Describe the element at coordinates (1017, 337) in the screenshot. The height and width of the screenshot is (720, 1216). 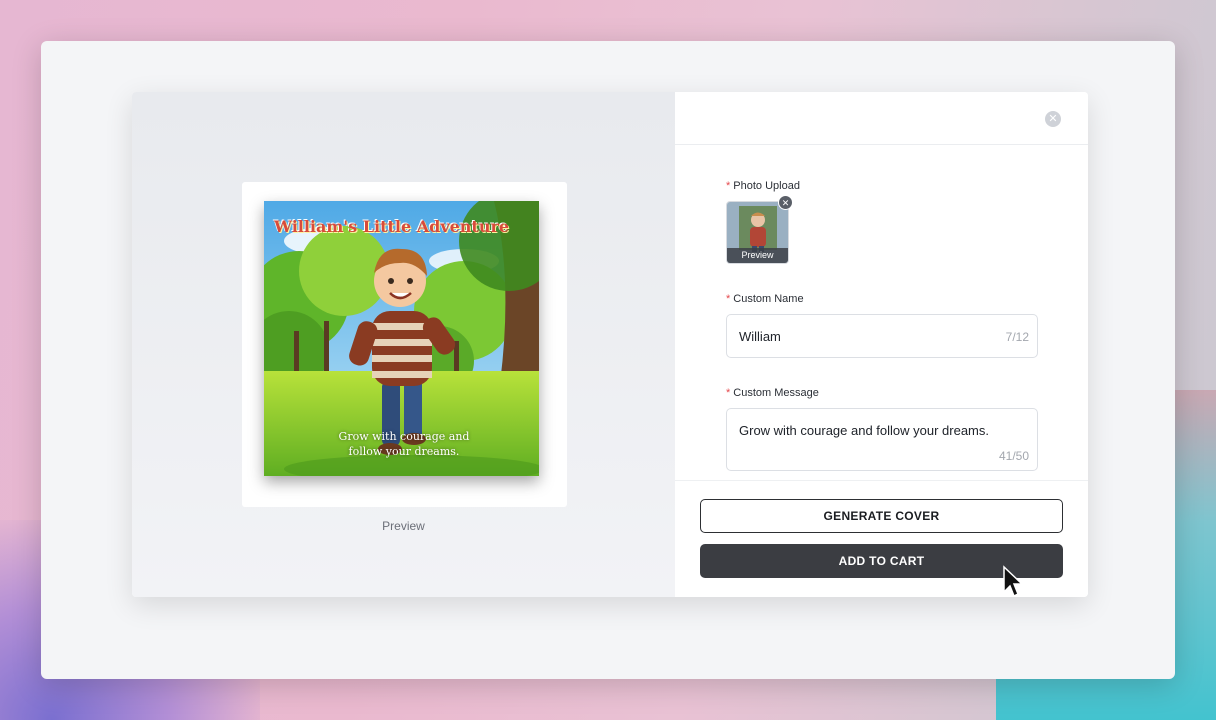
I see `custom-name-counter: 7/12` at that location.